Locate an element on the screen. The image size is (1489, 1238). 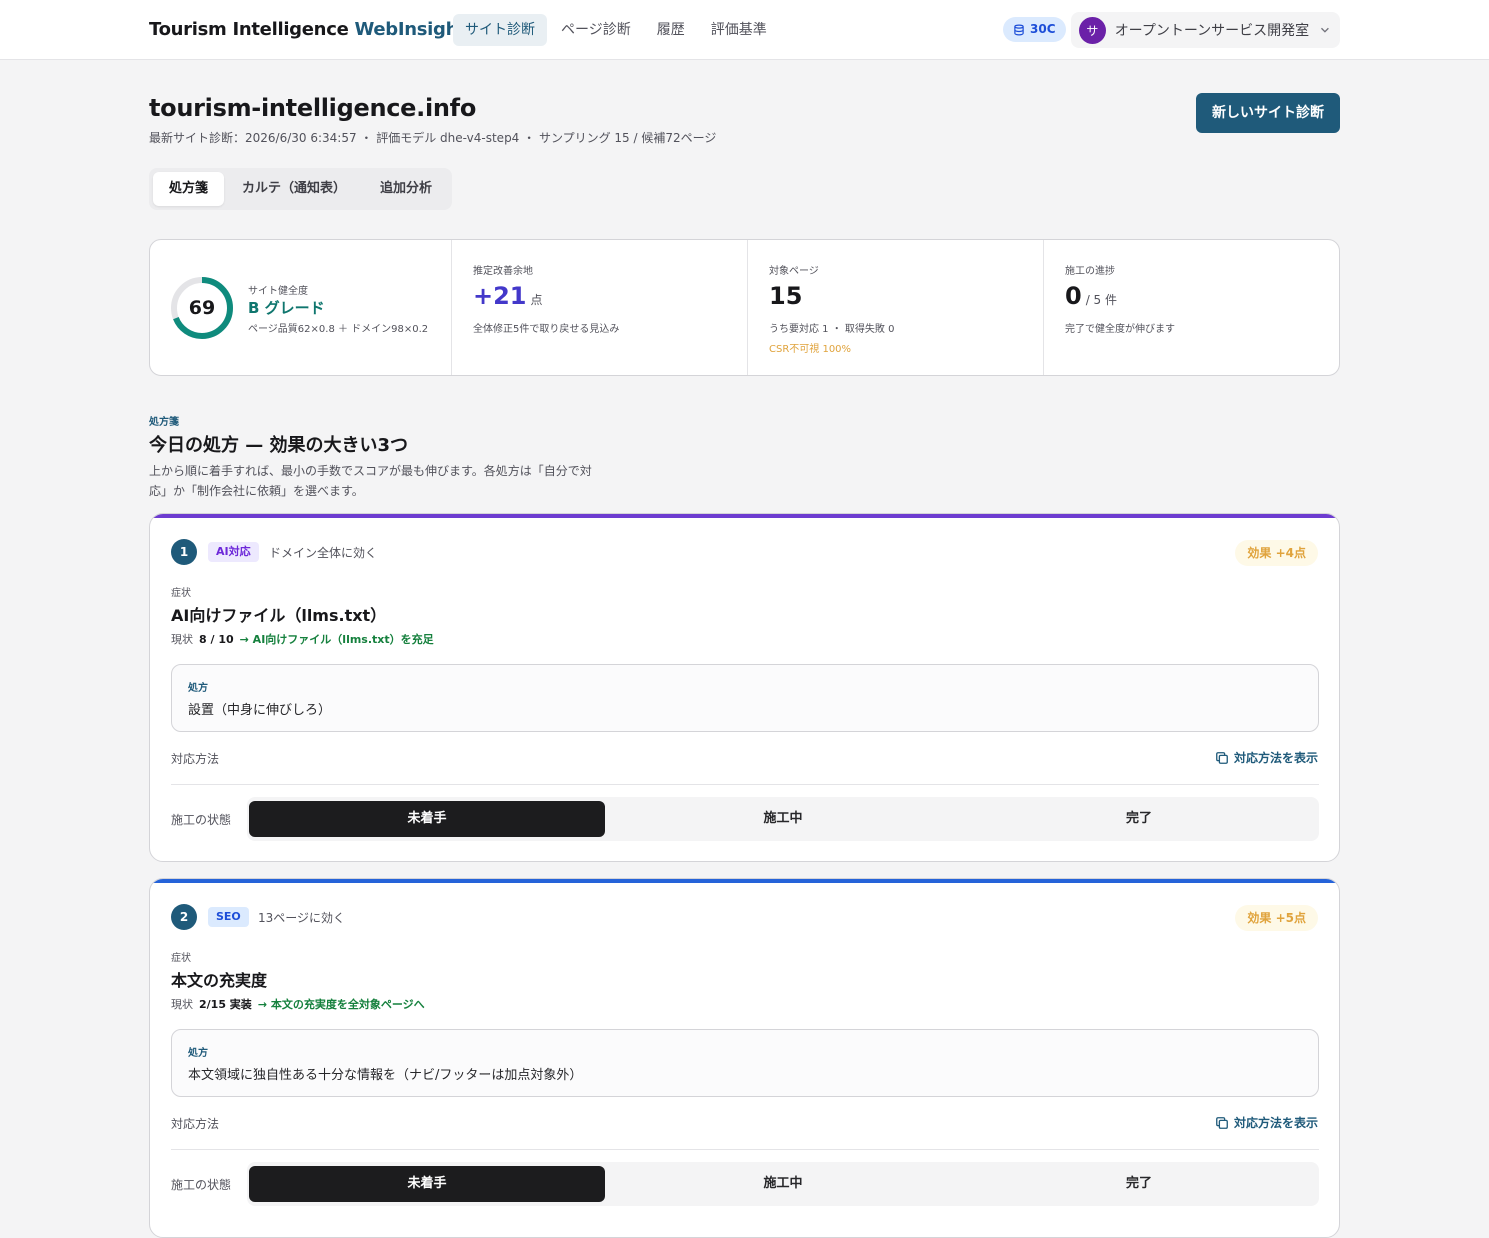
category-badge: AI対応 is located at coordinates (233, 552).